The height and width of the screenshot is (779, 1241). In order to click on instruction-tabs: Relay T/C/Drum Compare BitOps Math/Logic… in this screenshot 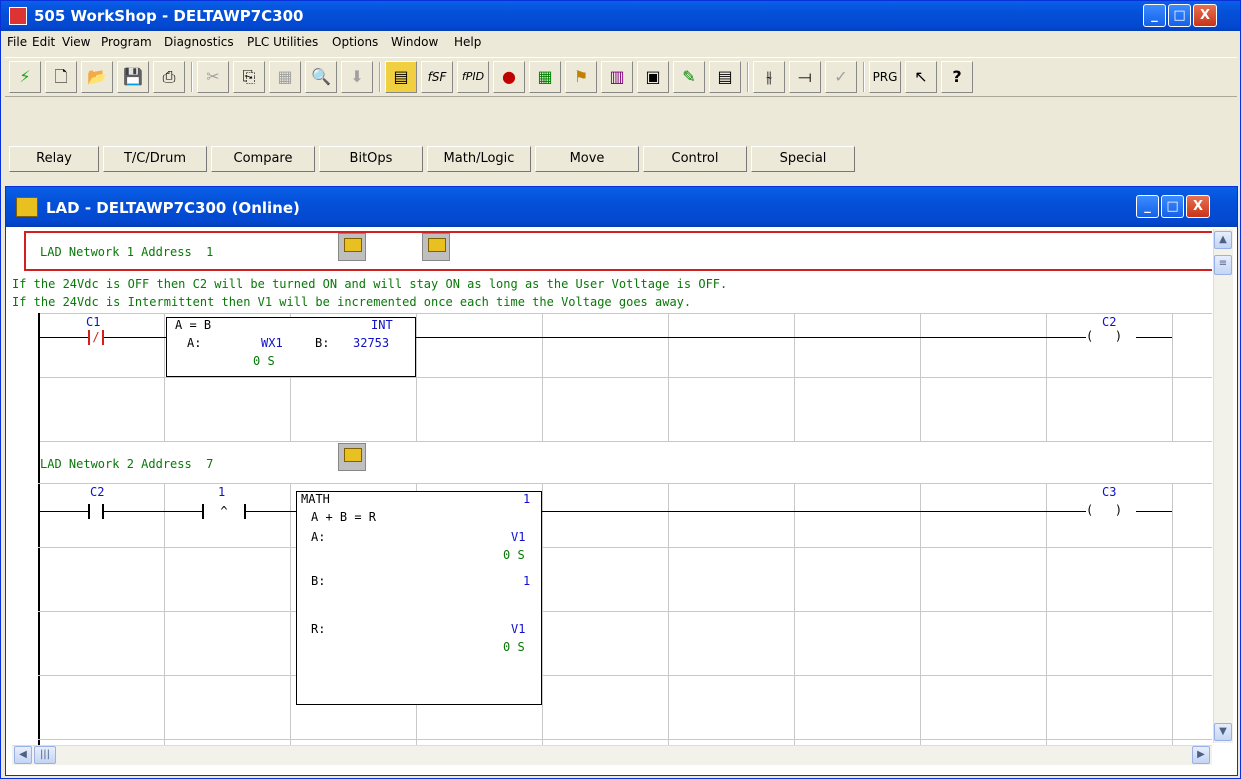, I will do `click(451, 159)`.